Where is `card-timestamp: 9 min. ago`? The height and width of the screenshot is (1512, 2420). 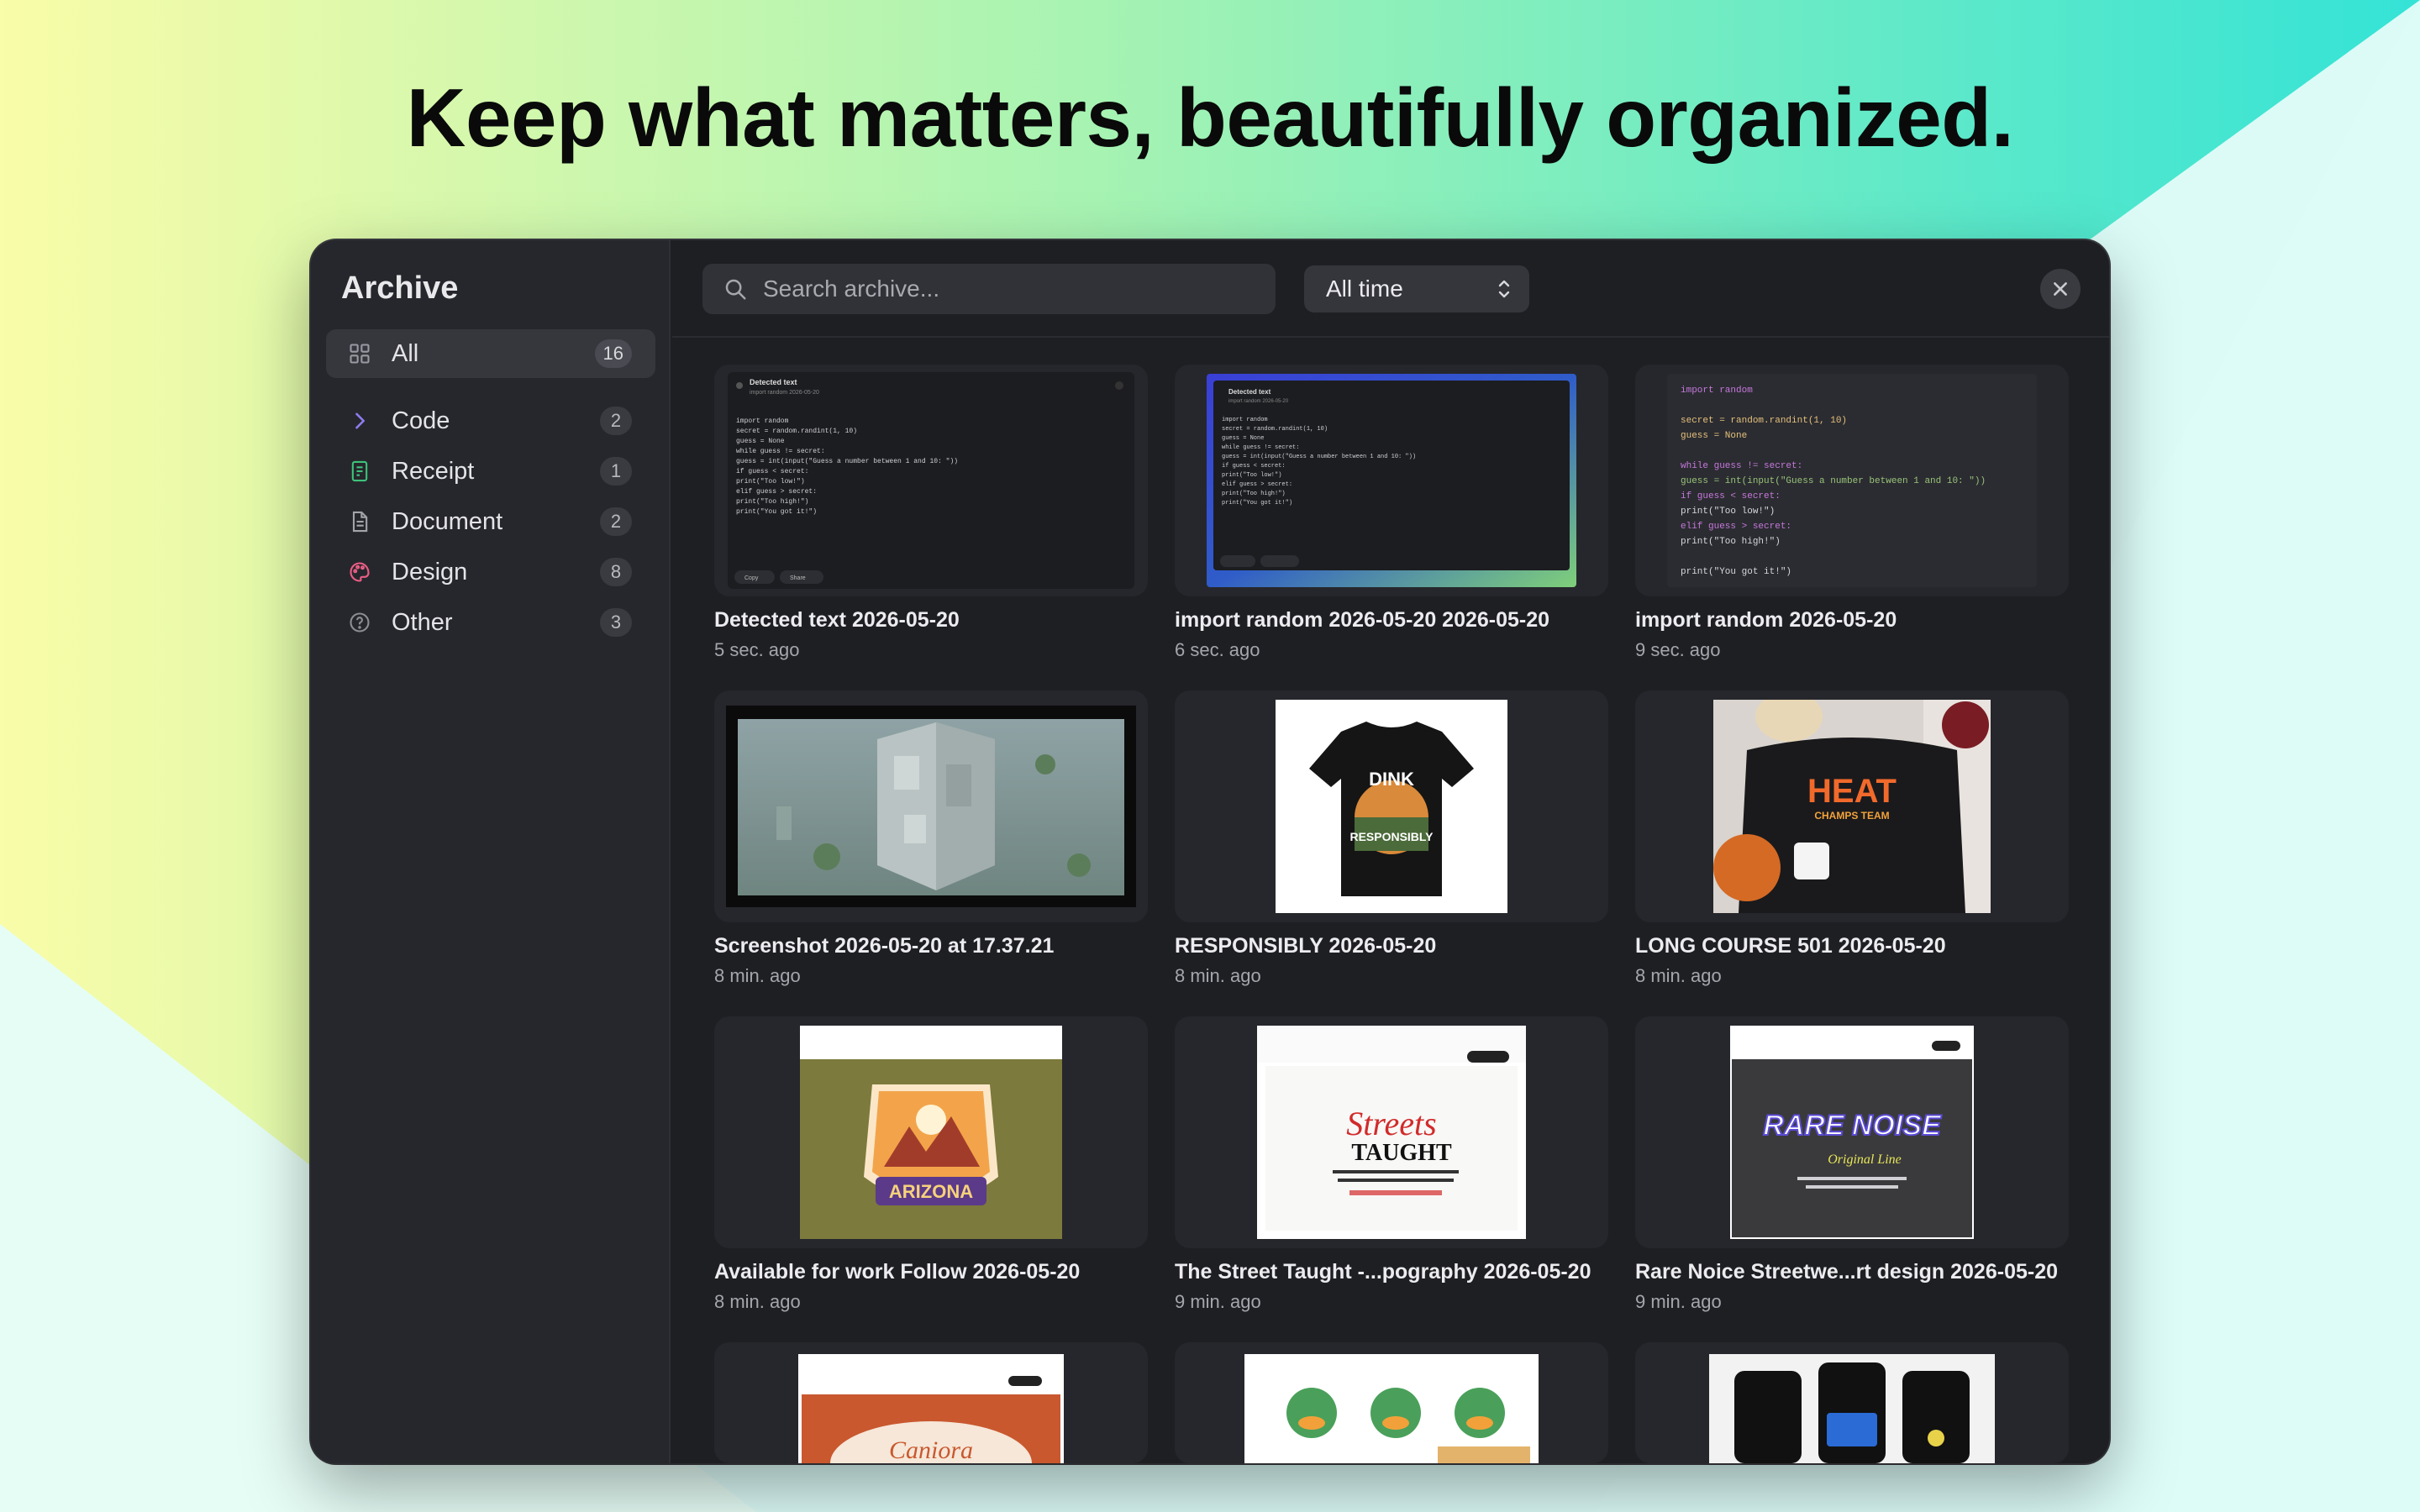 card-timestamp: 9 min. ago is located at coordinates (1218, 1301).